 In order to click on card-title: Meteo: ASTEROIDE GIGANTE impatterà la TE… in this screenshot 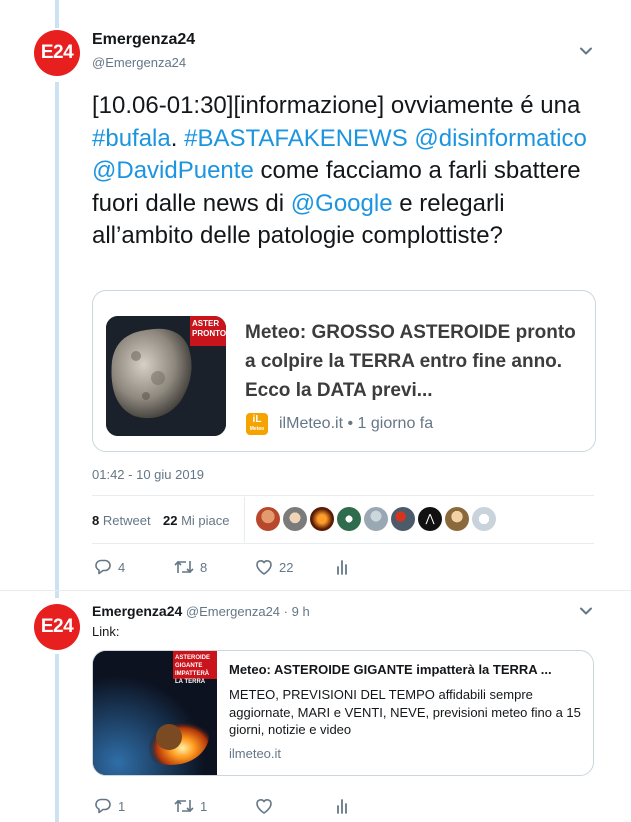, I will do `click(390, 669)`.